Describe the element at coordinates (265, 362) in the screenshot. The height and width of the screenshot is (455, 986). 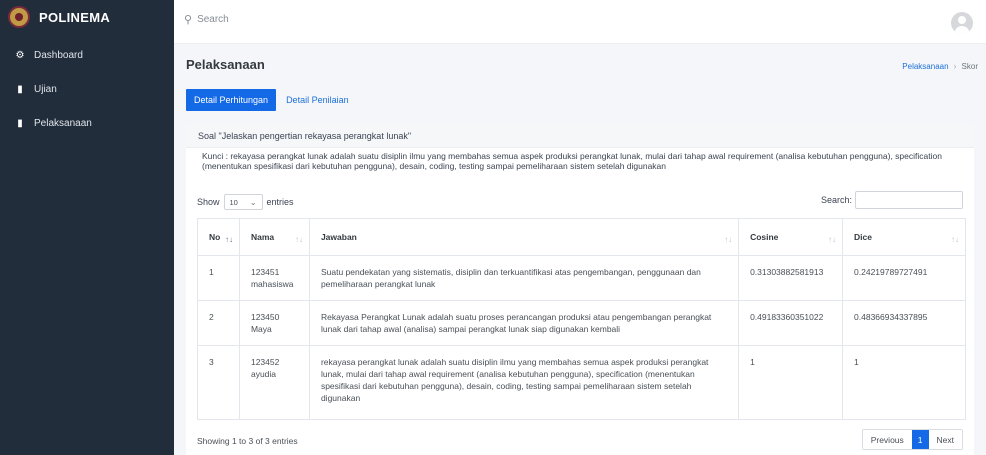
I see `student-id: 123452` at that location.